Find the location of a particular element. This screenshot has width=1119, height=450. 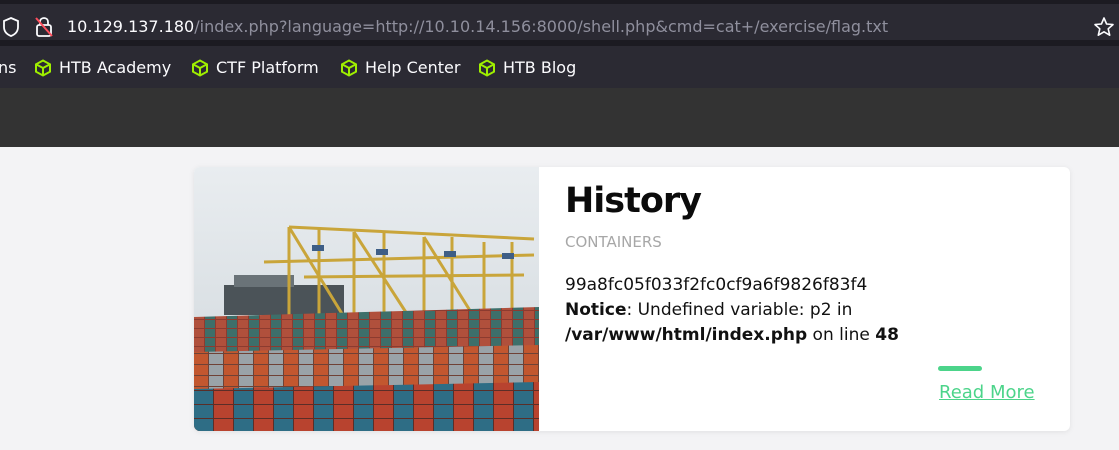

notice-label: Notice is located at coordinates (596, 310).